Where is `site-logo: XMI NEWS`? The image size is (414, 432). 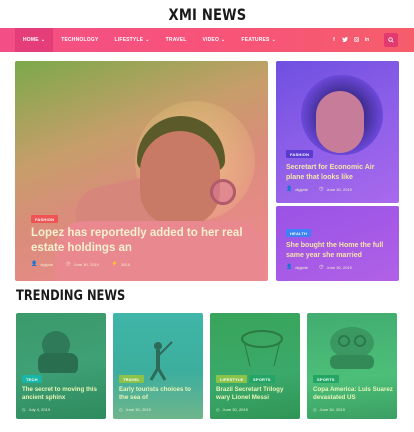 site-logo: XMI NEWS is located at coordinates (207, 14).